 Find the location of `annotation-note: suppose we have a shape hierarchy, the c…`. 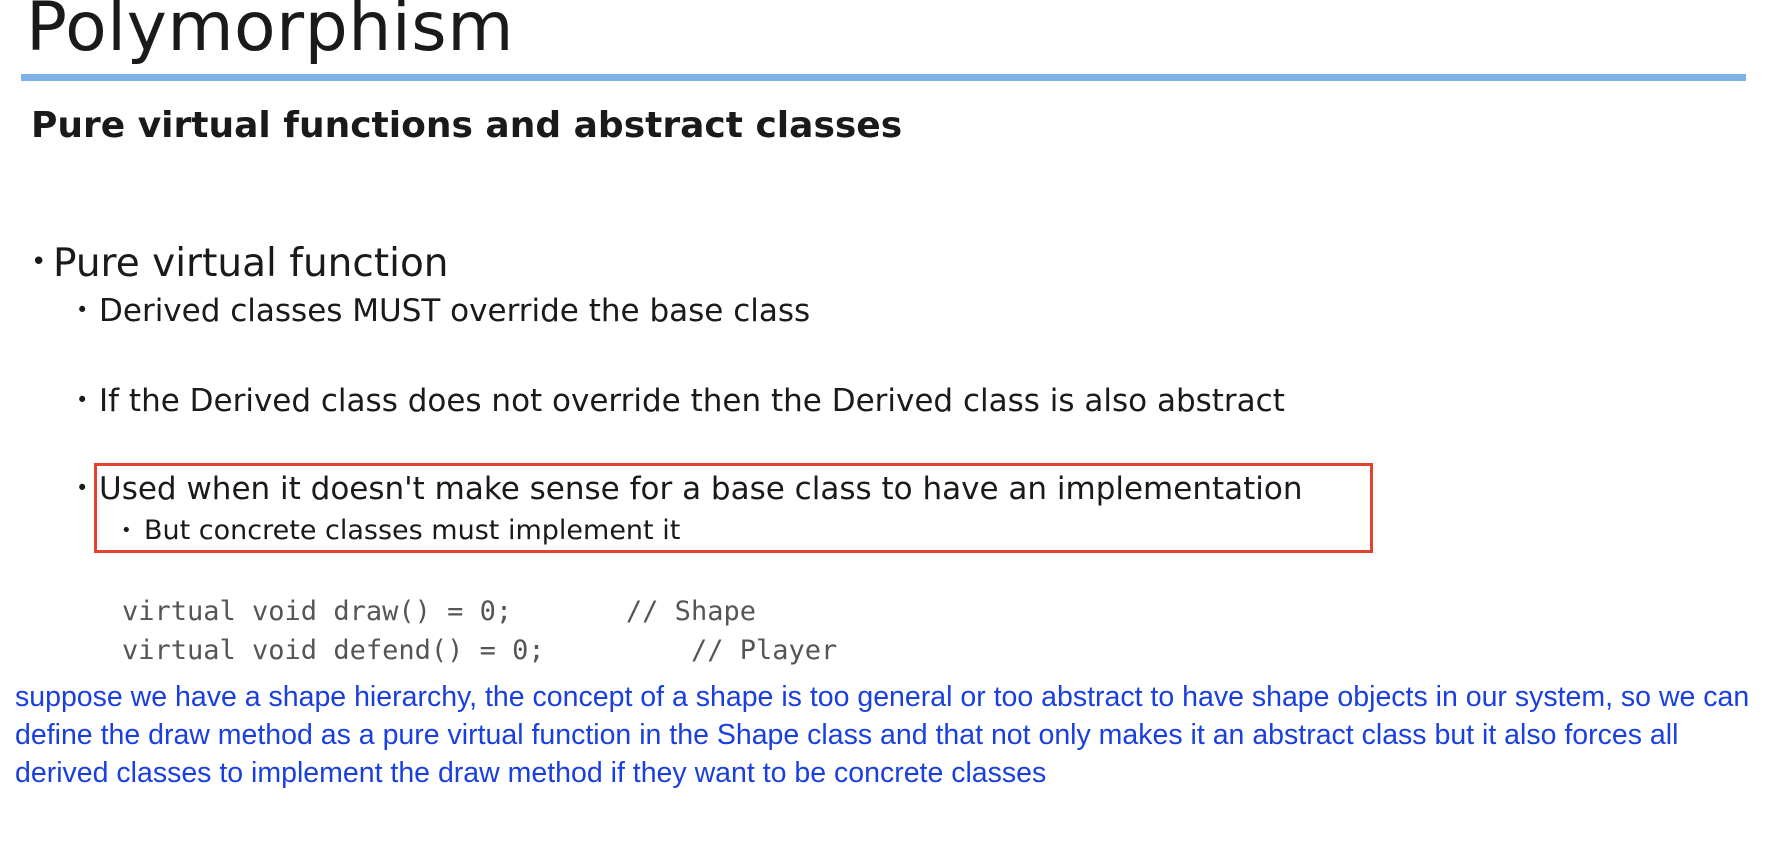

annotation-note: suppose we have a shape hierarchy, the c… is located at coordinates (882, 735).